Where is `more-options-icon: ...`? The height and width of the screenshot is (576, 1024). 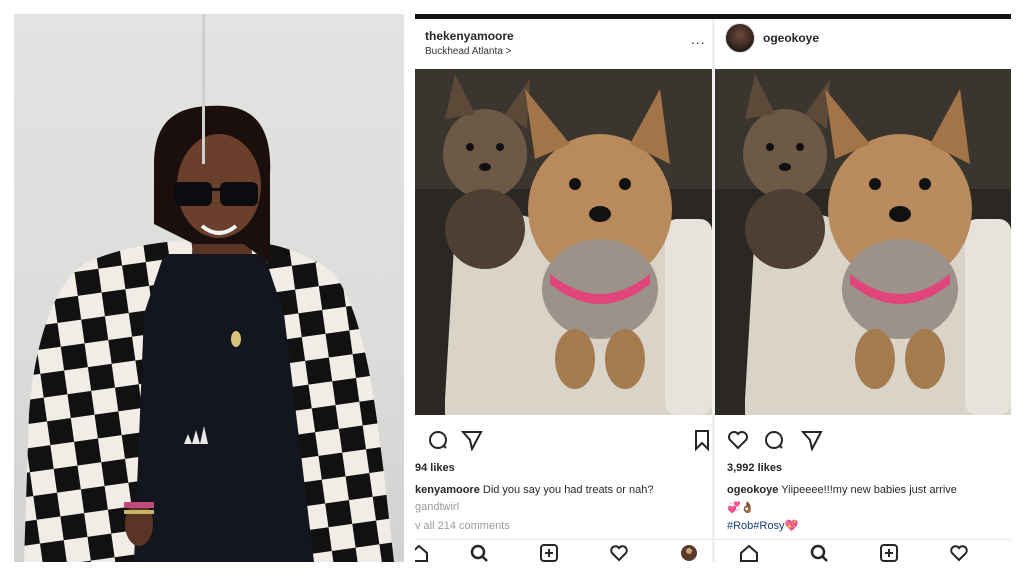
more-options-icon: ... is located at coordinates (698, 39).